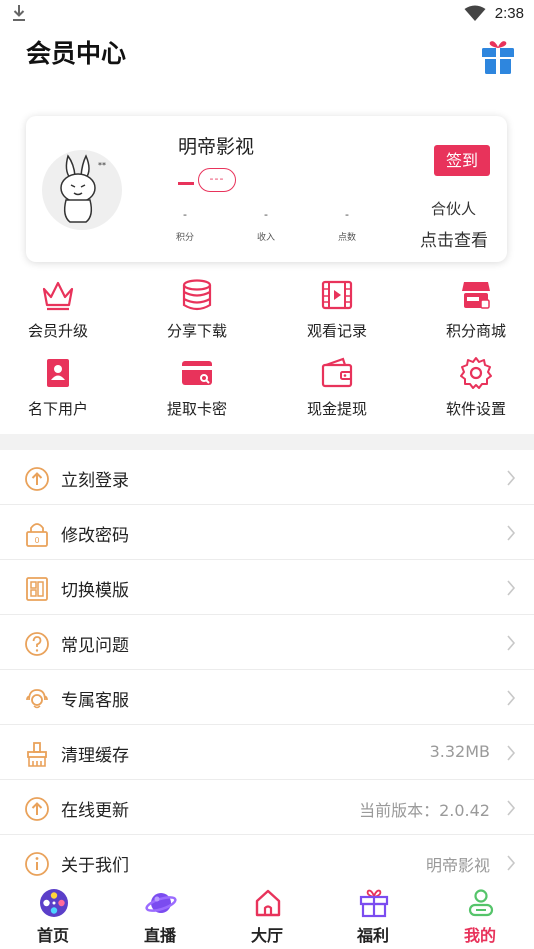 The image size is (534, 949). What do you see at coordinates (95, 811) in the screenshot?
I see `menu-item-label: 在线更新` at bounding box center [95, 811].